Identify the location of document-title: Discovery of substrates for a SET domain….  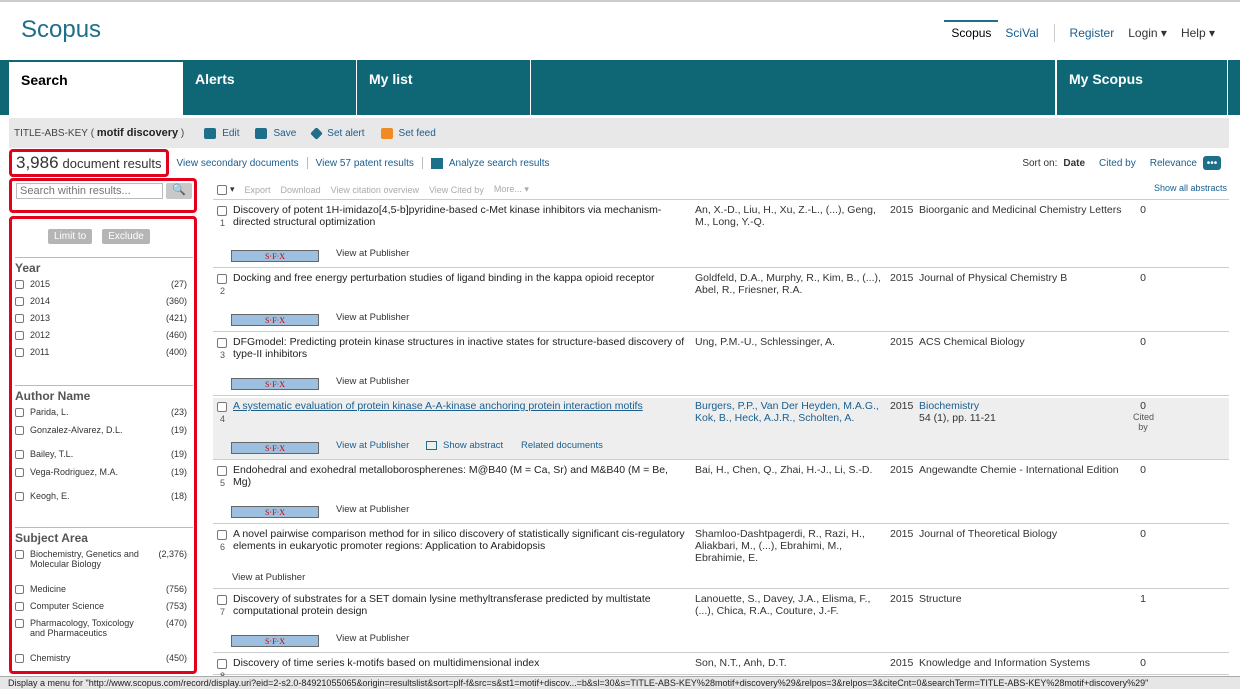
(460, 605).